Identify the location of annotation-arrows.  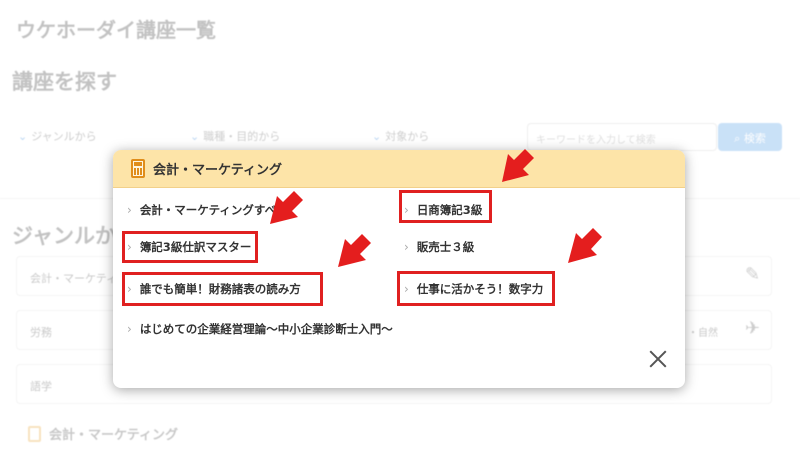
(436, 208).